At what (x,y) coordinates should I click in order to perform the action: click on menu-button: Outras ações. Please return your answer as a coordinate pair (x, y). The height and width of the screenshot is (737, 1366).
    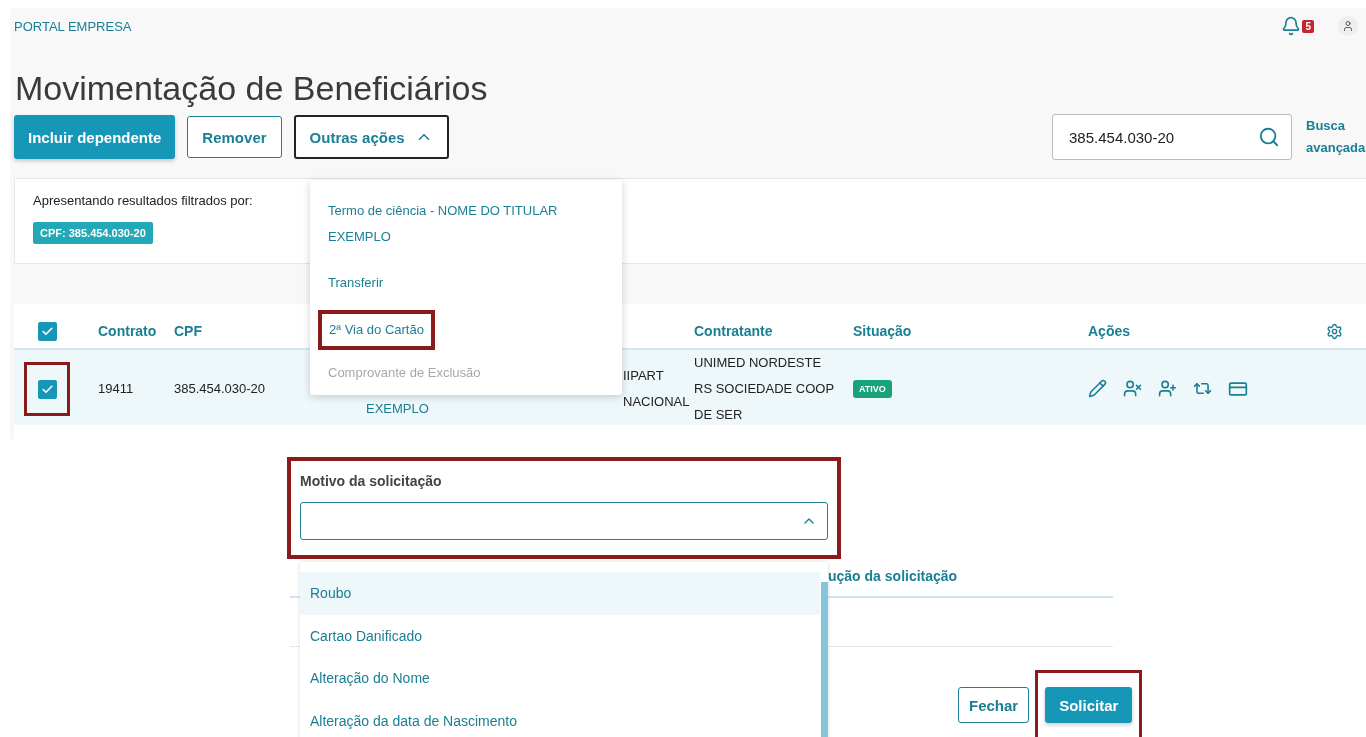
    Looking at the image, I should click on (371, 137).